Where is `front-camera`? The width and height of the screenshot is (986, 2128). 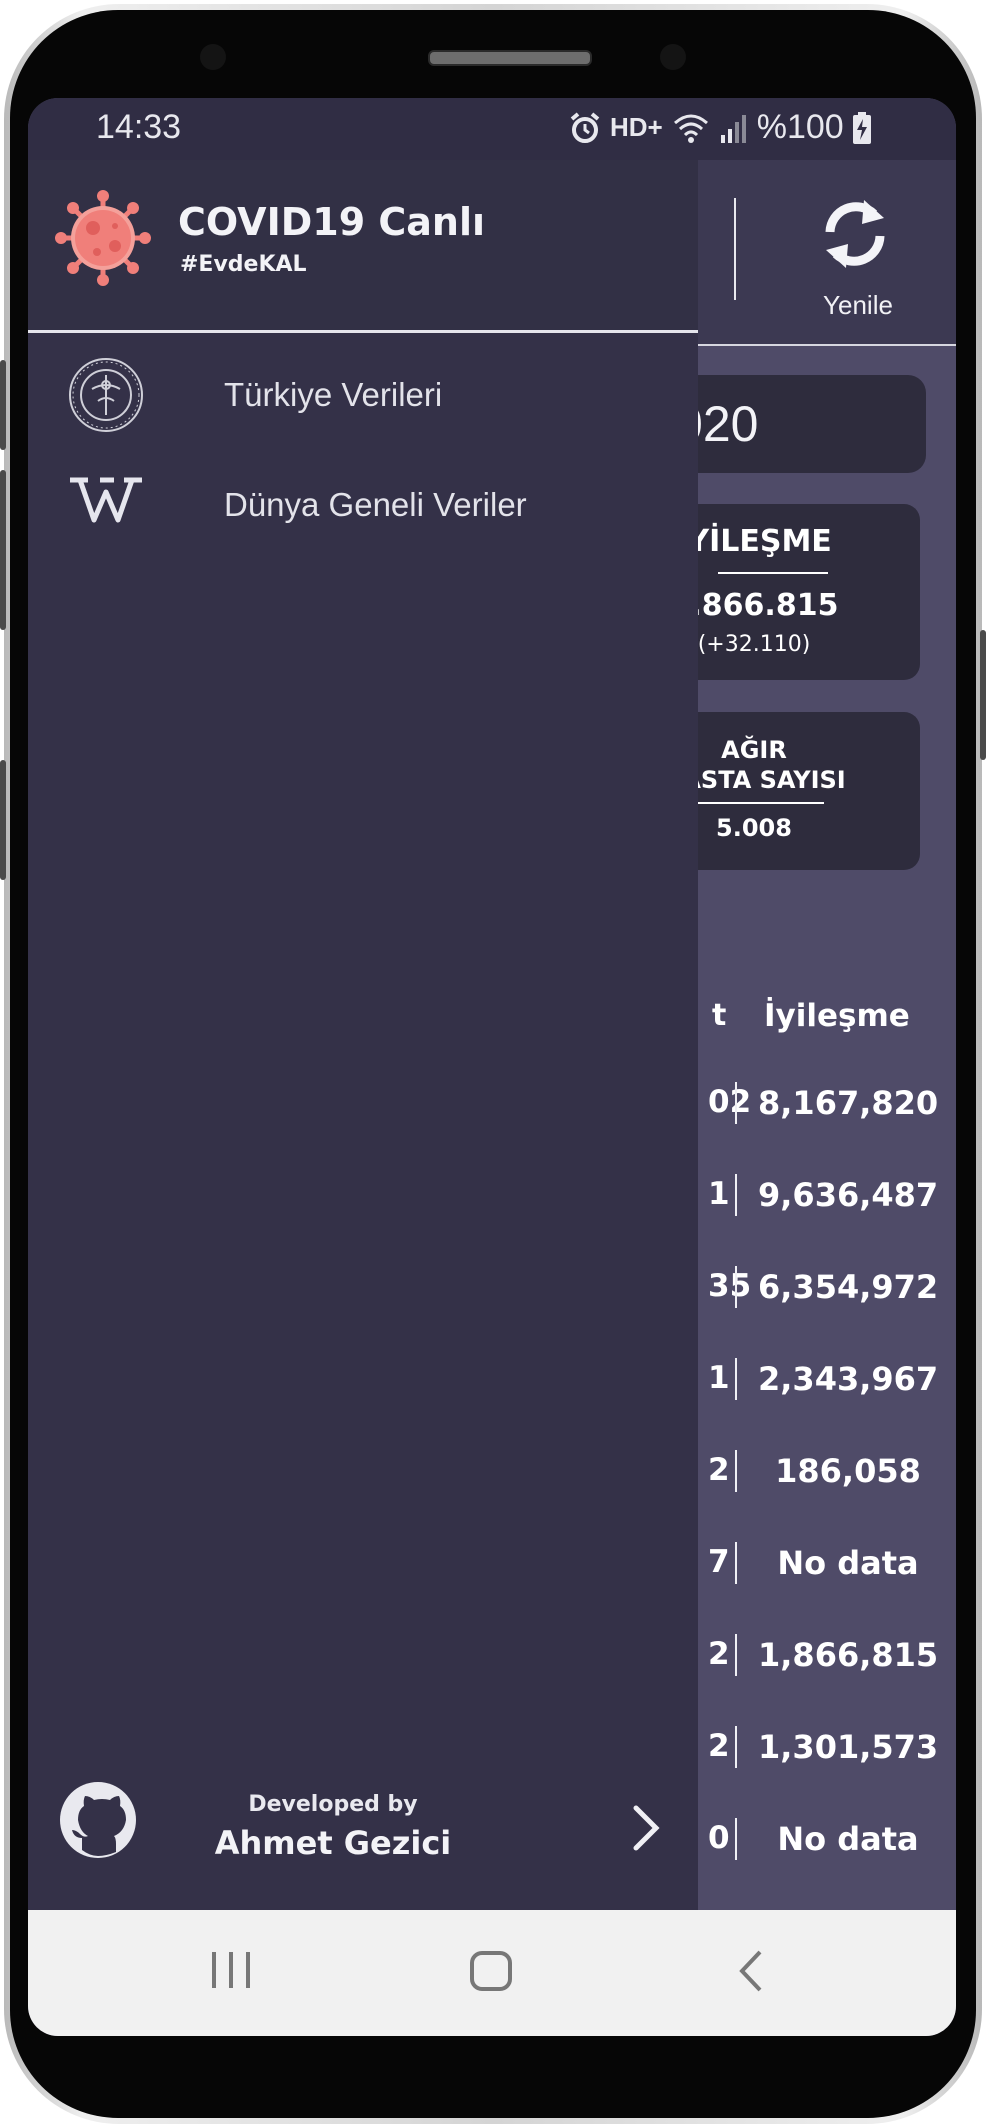 front-camera is located at coordinates (673, 57).